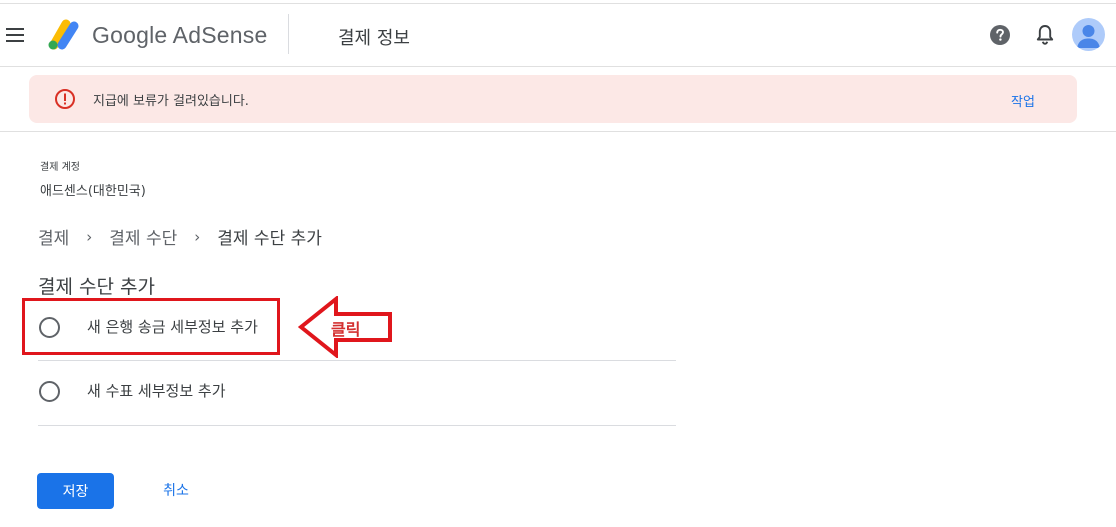 The image size is (1116, 527). I want to click on bell-icon, so click(1045, 35).